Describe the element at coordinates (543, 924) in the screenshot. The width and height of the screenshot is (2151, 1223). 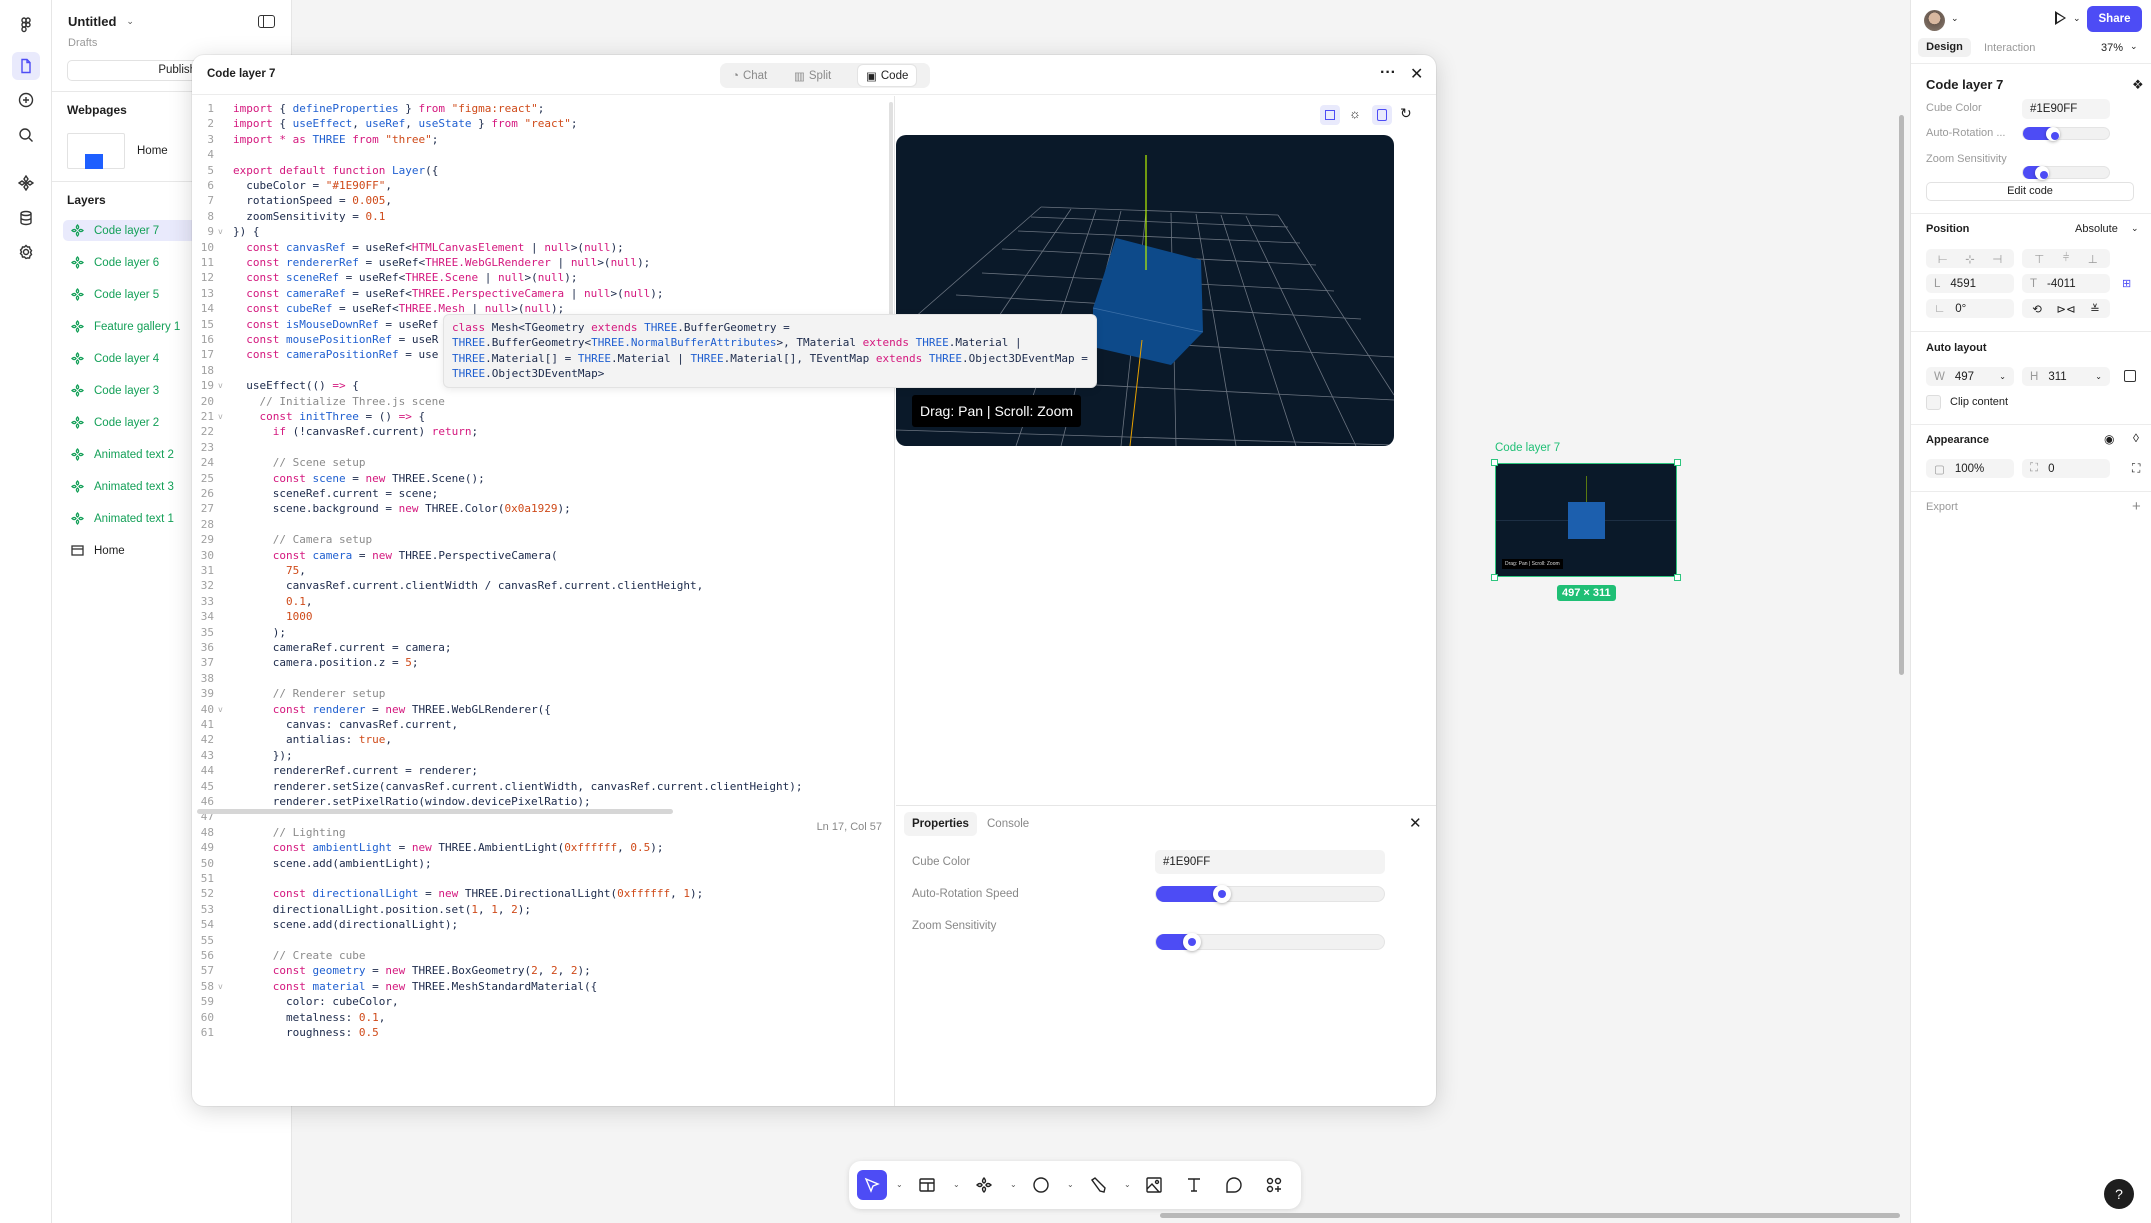
I see `code-line: 54 scene.add(directionalLight);` at that location.